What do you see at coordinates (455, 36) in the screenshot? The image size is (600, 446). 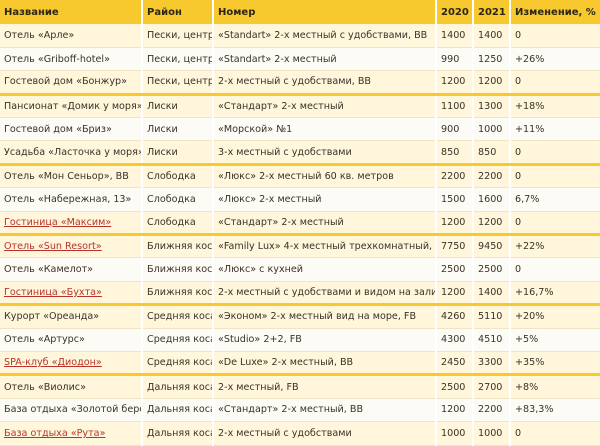 I see `price-2020: 1400` at bounding box center [455, 36].